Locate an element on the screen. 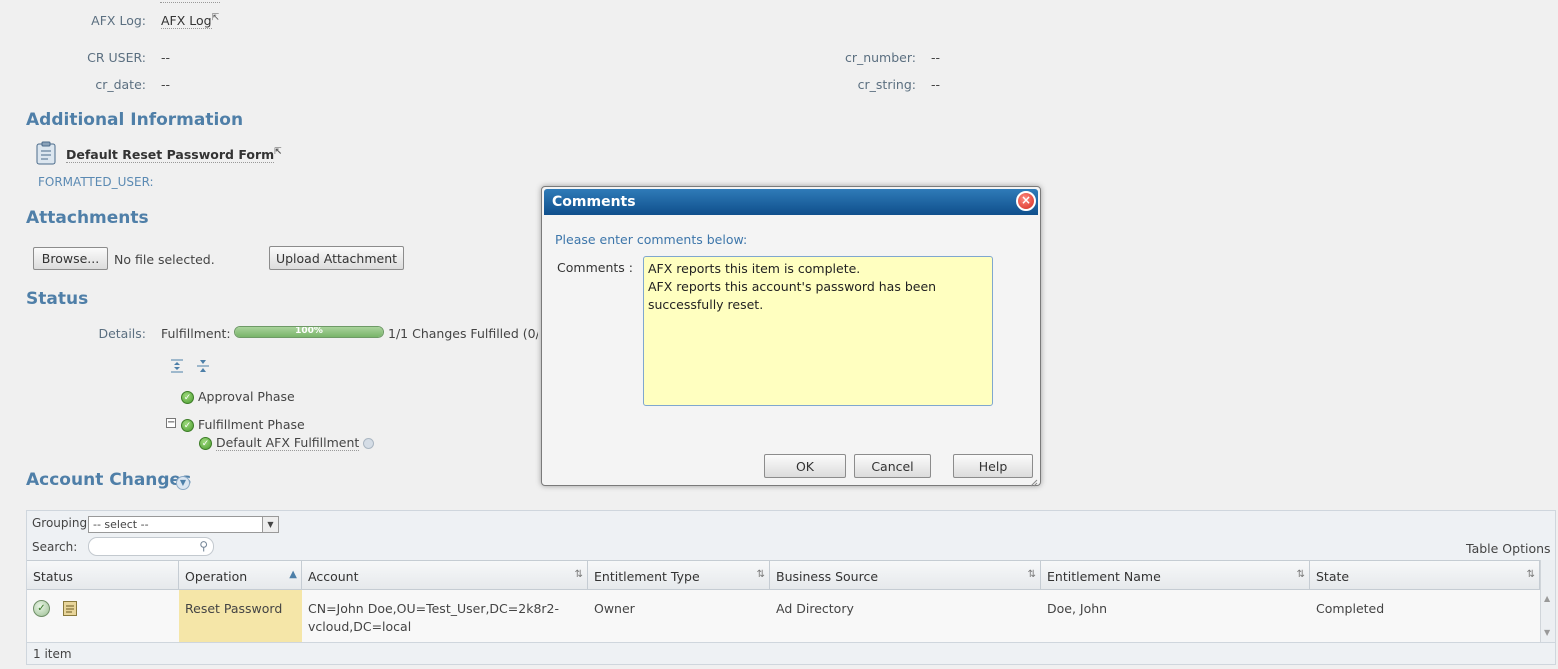 The width and height of the screenshot is (1558, 669). approval-phase-row: ✓ Approval Phase is located at coordinates (238, 396).